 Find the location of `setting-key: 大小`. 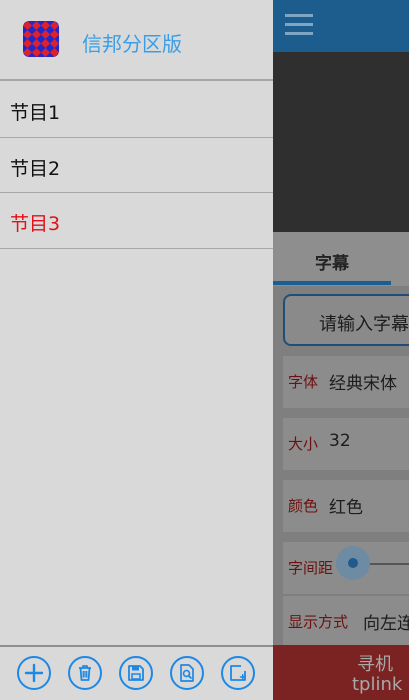

setting-key: 大小 is located at coordinates (303, 444).